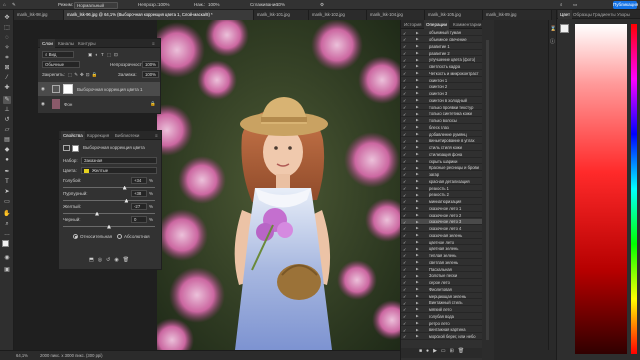 Image resolution: width=640 pixels, height=360 pixels. Describe the element at coordinates (87, 43) in the screenshot. I see `tab-paths: Контуры` at that location.